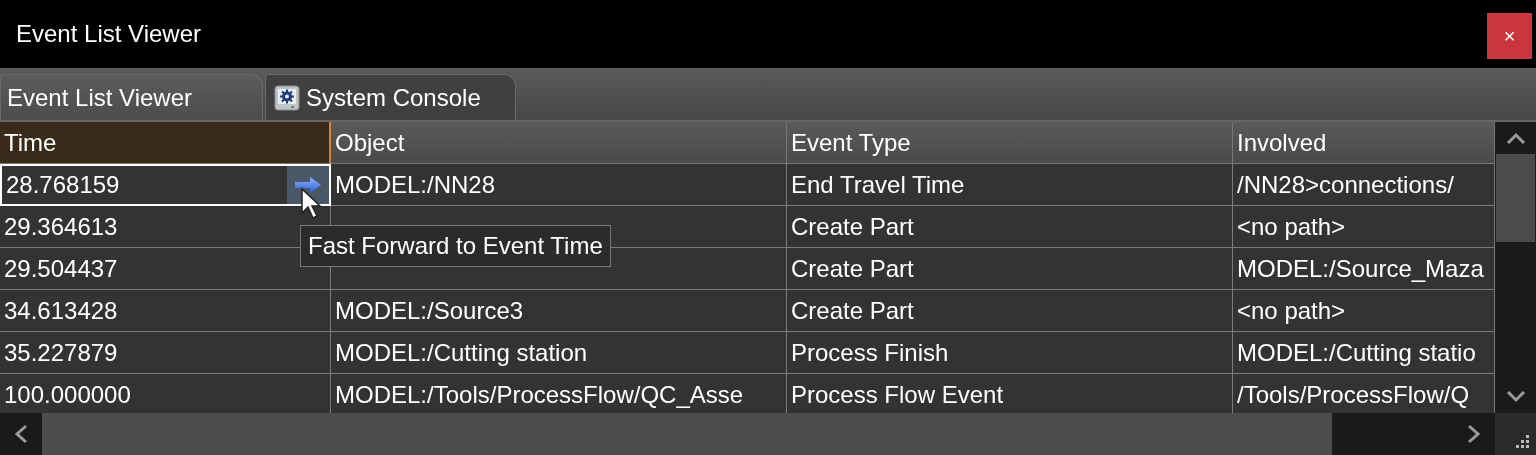 The image size is (1536, 455). I want to click on table-cell: MODEL:/NN28, so click(559, 185).